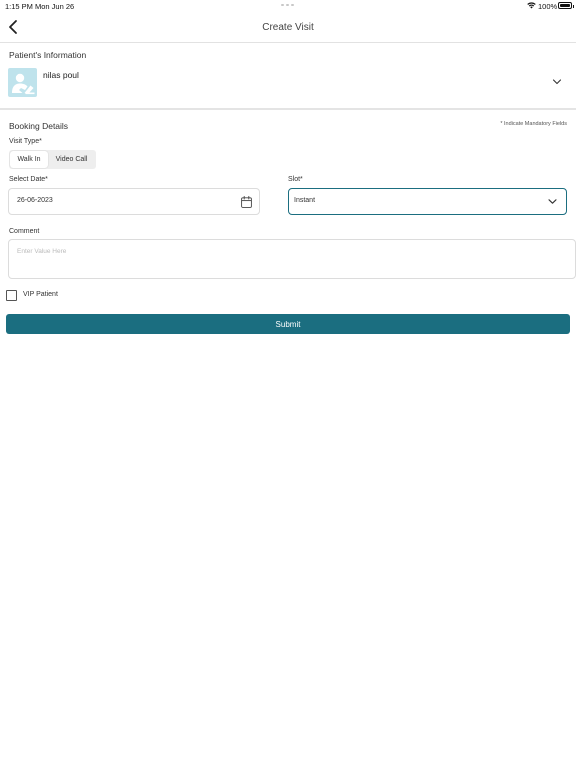  I want to click on slot-value: Instant, so click(305, 200).